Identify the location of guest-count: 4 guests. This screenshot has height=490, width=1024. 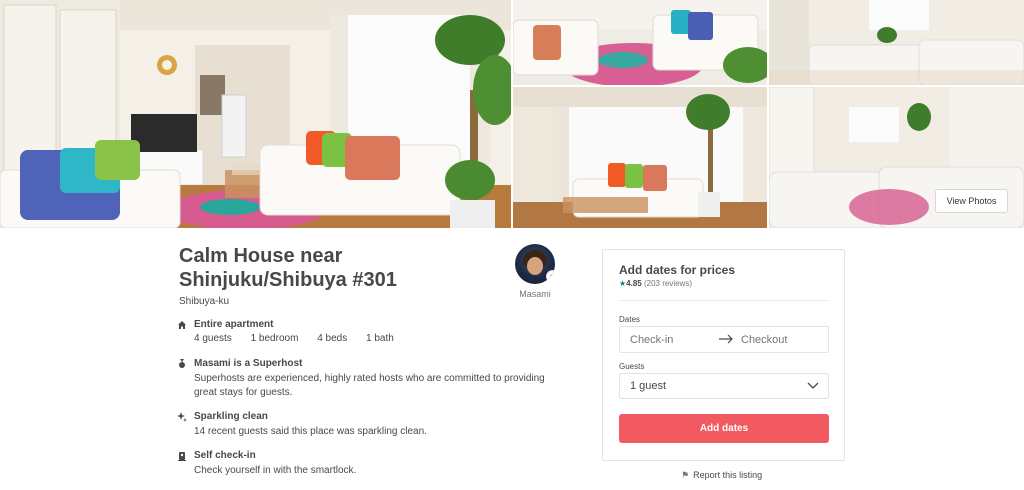
(213, 338).